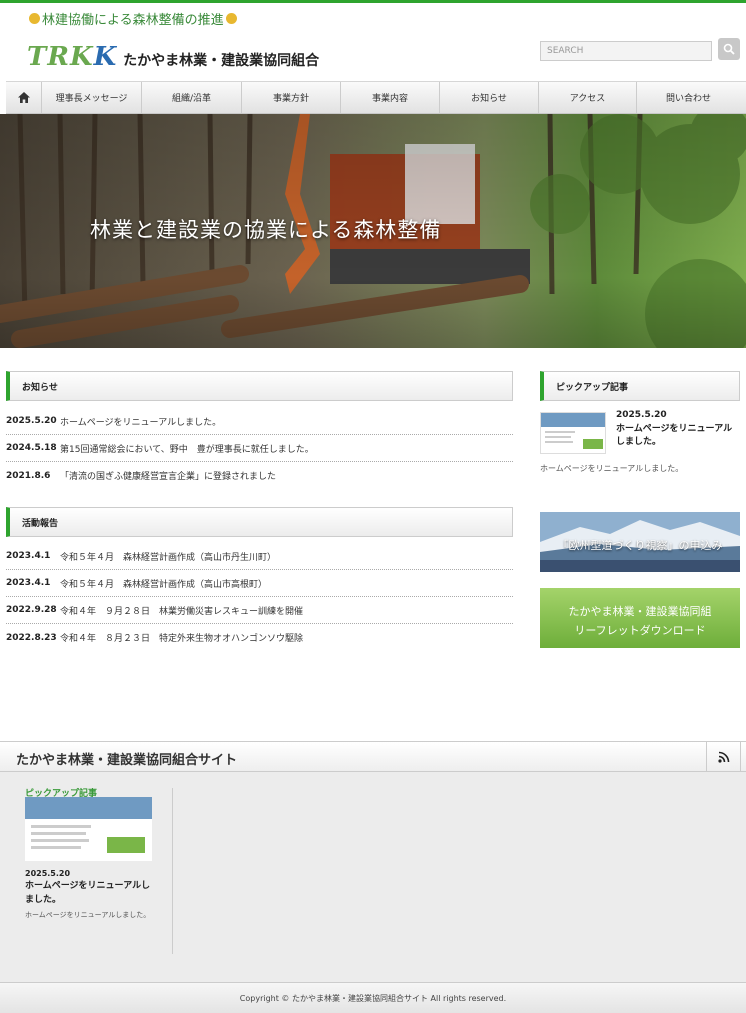 Image resolution: width=746 pixels, height=1013 pixels. I want to click on banner-europe-road-text: 「欧州型道づくり視察」の申込み, so click(640, 545).